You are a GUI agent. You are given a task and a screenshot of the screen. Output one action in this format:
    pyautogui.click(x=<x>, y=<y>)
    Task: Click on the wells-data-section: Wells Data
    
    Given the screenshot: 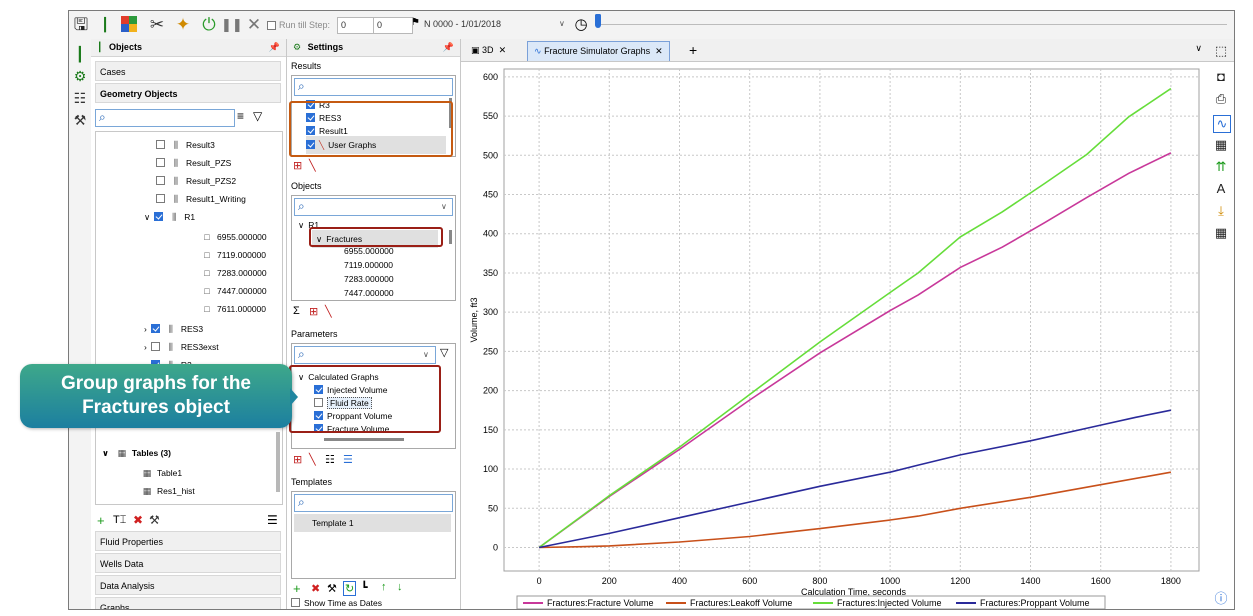 What is the action you would take?
    pyautogui.click(x=188, y=563)
    